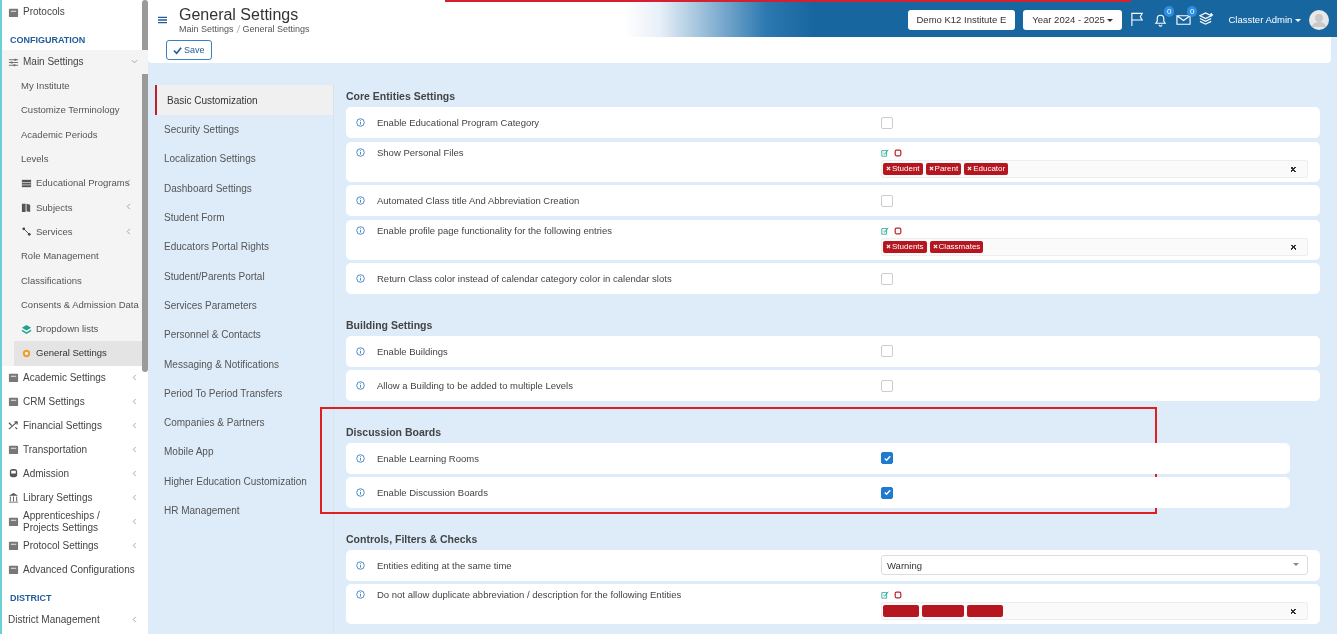  Describe the element at coordinates (75, 12) in the screenshot. I see `sidebar-item: Protocols` at that location.